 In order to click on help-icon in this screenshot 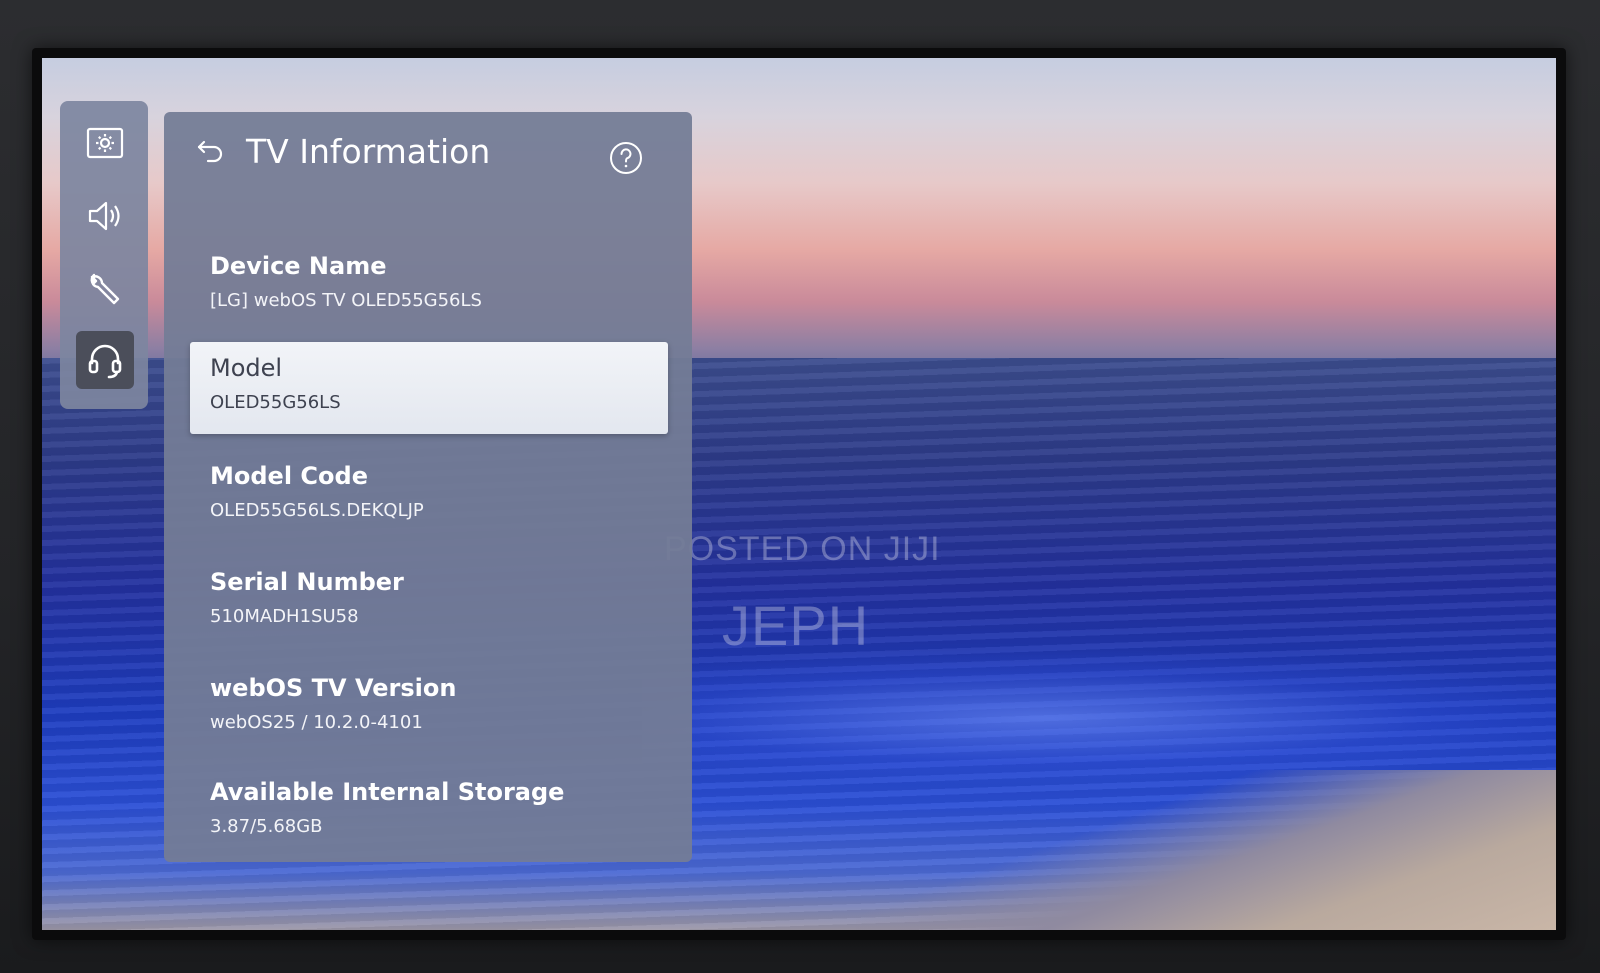, I will do `click(626, 158)`.